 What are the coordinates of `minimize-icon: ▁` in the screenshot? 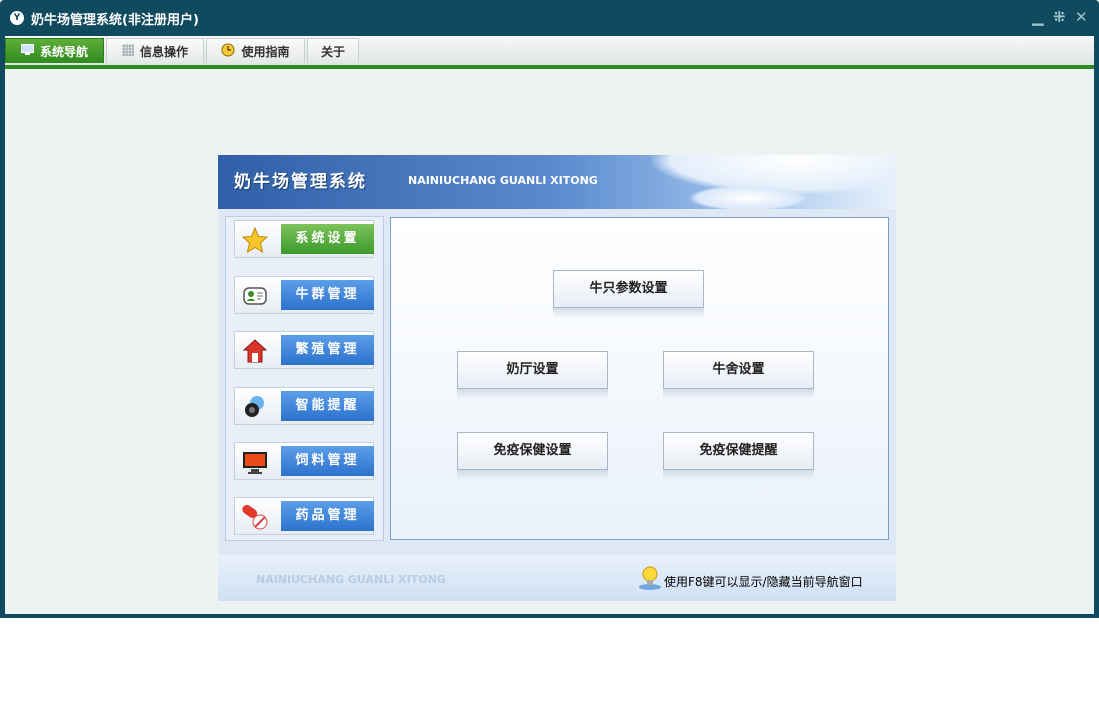 It's located at (1038, 17).